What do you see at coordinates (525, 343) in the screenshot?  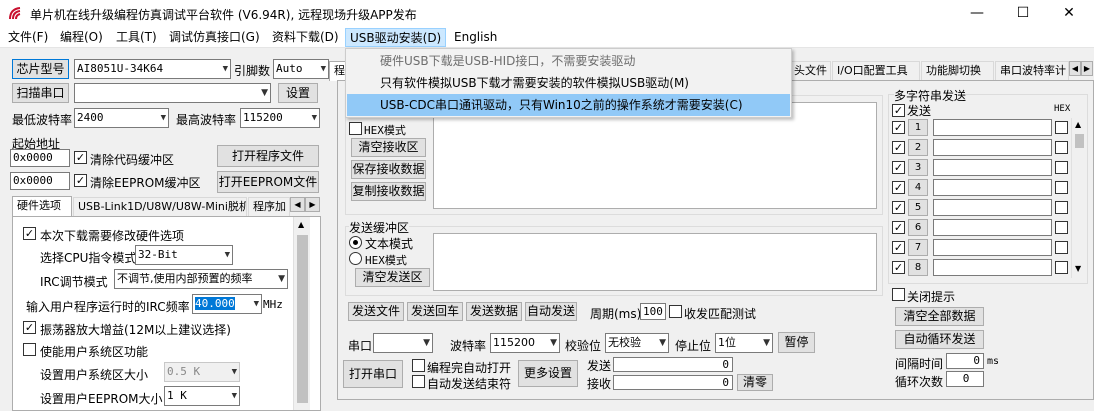 I see `baud-rate-select: 115200 ▼` at bounding box center [525, 343].